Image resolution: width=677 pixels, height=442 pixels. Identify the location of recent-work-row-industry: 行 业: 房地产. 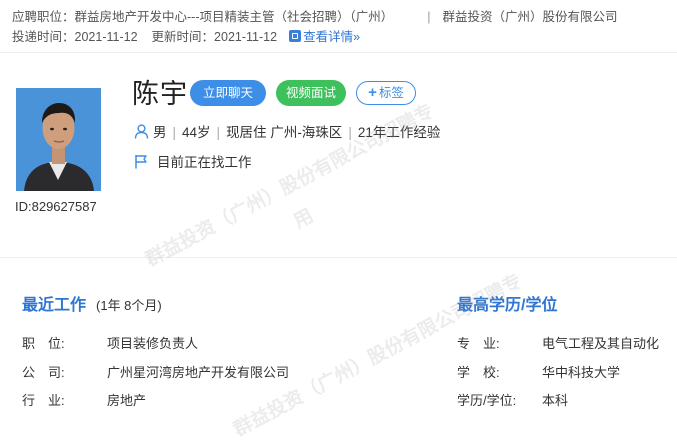
(84, 399).